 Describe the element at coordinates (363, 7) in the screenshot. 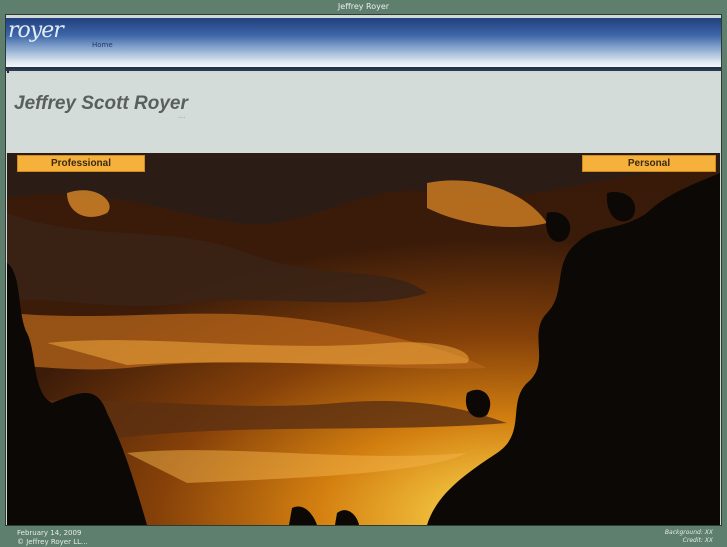

I see `window-title: Jeffrey Royer` at that location.